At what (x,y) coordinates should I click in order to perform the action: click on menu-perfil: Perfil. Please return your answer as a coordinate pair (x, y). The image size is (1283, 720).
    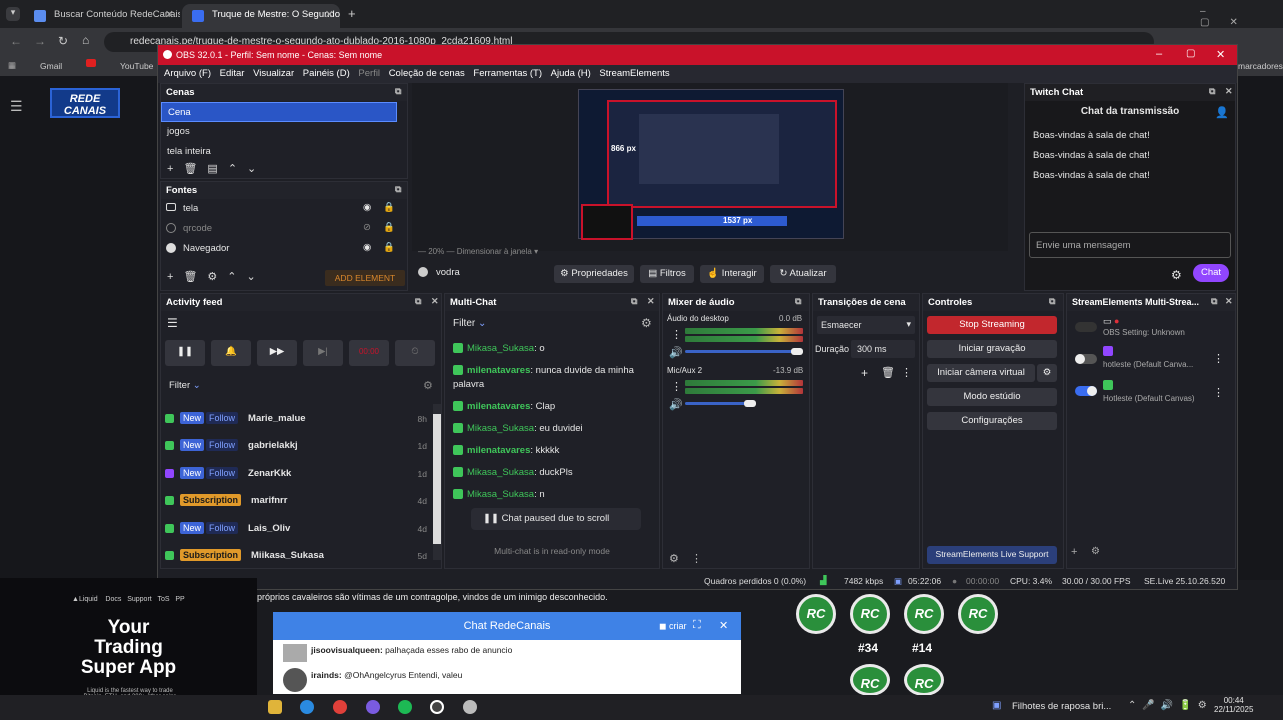
    Looking at the image, I should click on (369, 73).